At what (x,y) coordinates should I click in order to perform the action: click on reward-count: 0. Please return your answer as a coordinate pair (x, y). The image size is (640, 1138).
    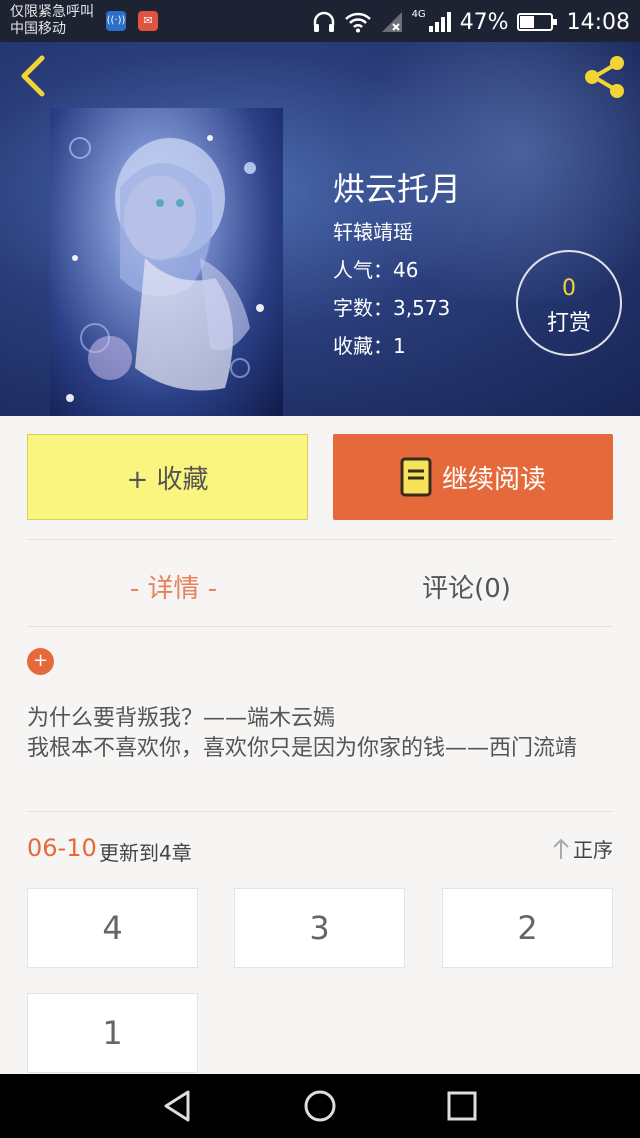
    Looking at the image, I should click on (569, 288).